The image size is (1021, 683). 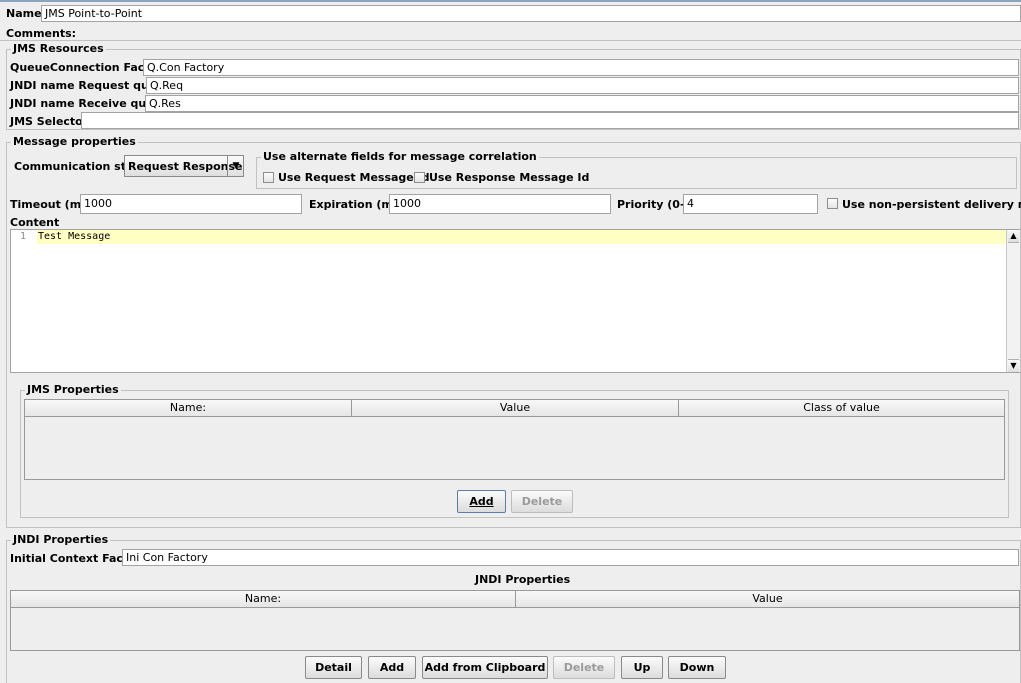 I want to click on jndi-detail-label: Detail, so click(x=333, y=667).